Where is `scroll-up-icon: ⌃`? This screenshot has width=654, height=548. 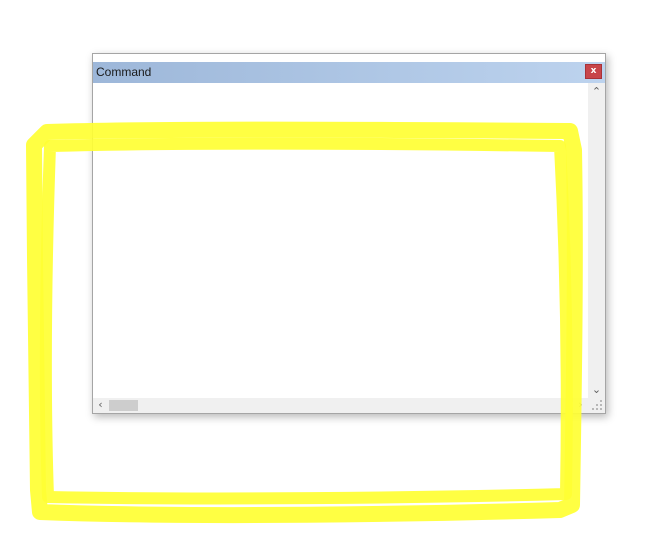
scroll-up-icon: ⌃ is located at coordinates (596, 91).